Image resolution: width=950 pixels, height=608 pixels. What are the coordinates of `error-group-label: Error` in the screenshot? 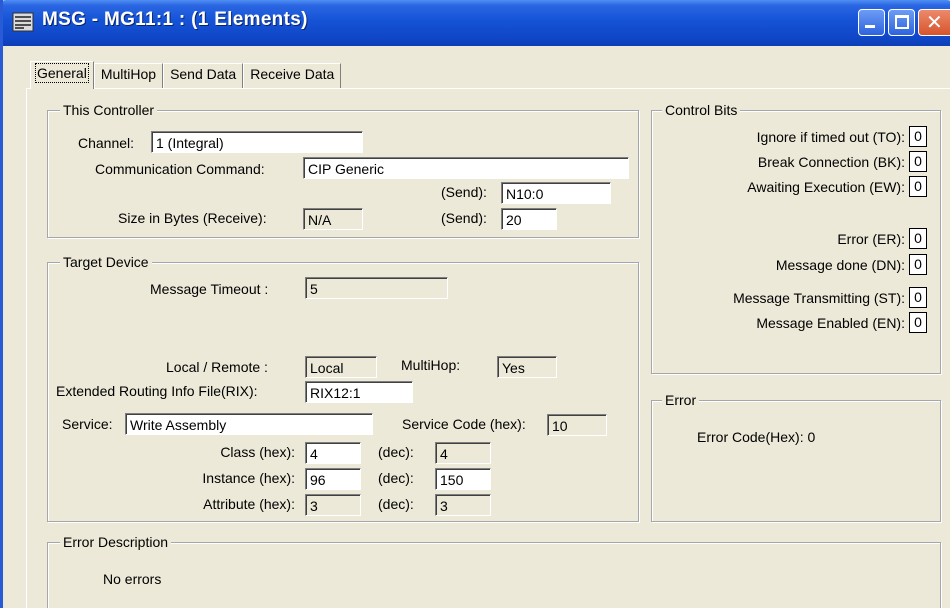 It's located at (681, 400).